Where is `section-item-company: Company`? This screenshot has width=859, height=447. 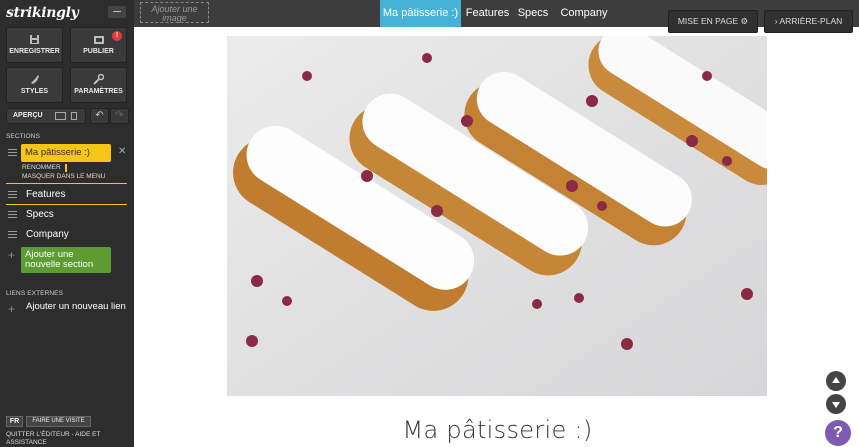
section-item-company: Company is located at coordinates (47, 234).